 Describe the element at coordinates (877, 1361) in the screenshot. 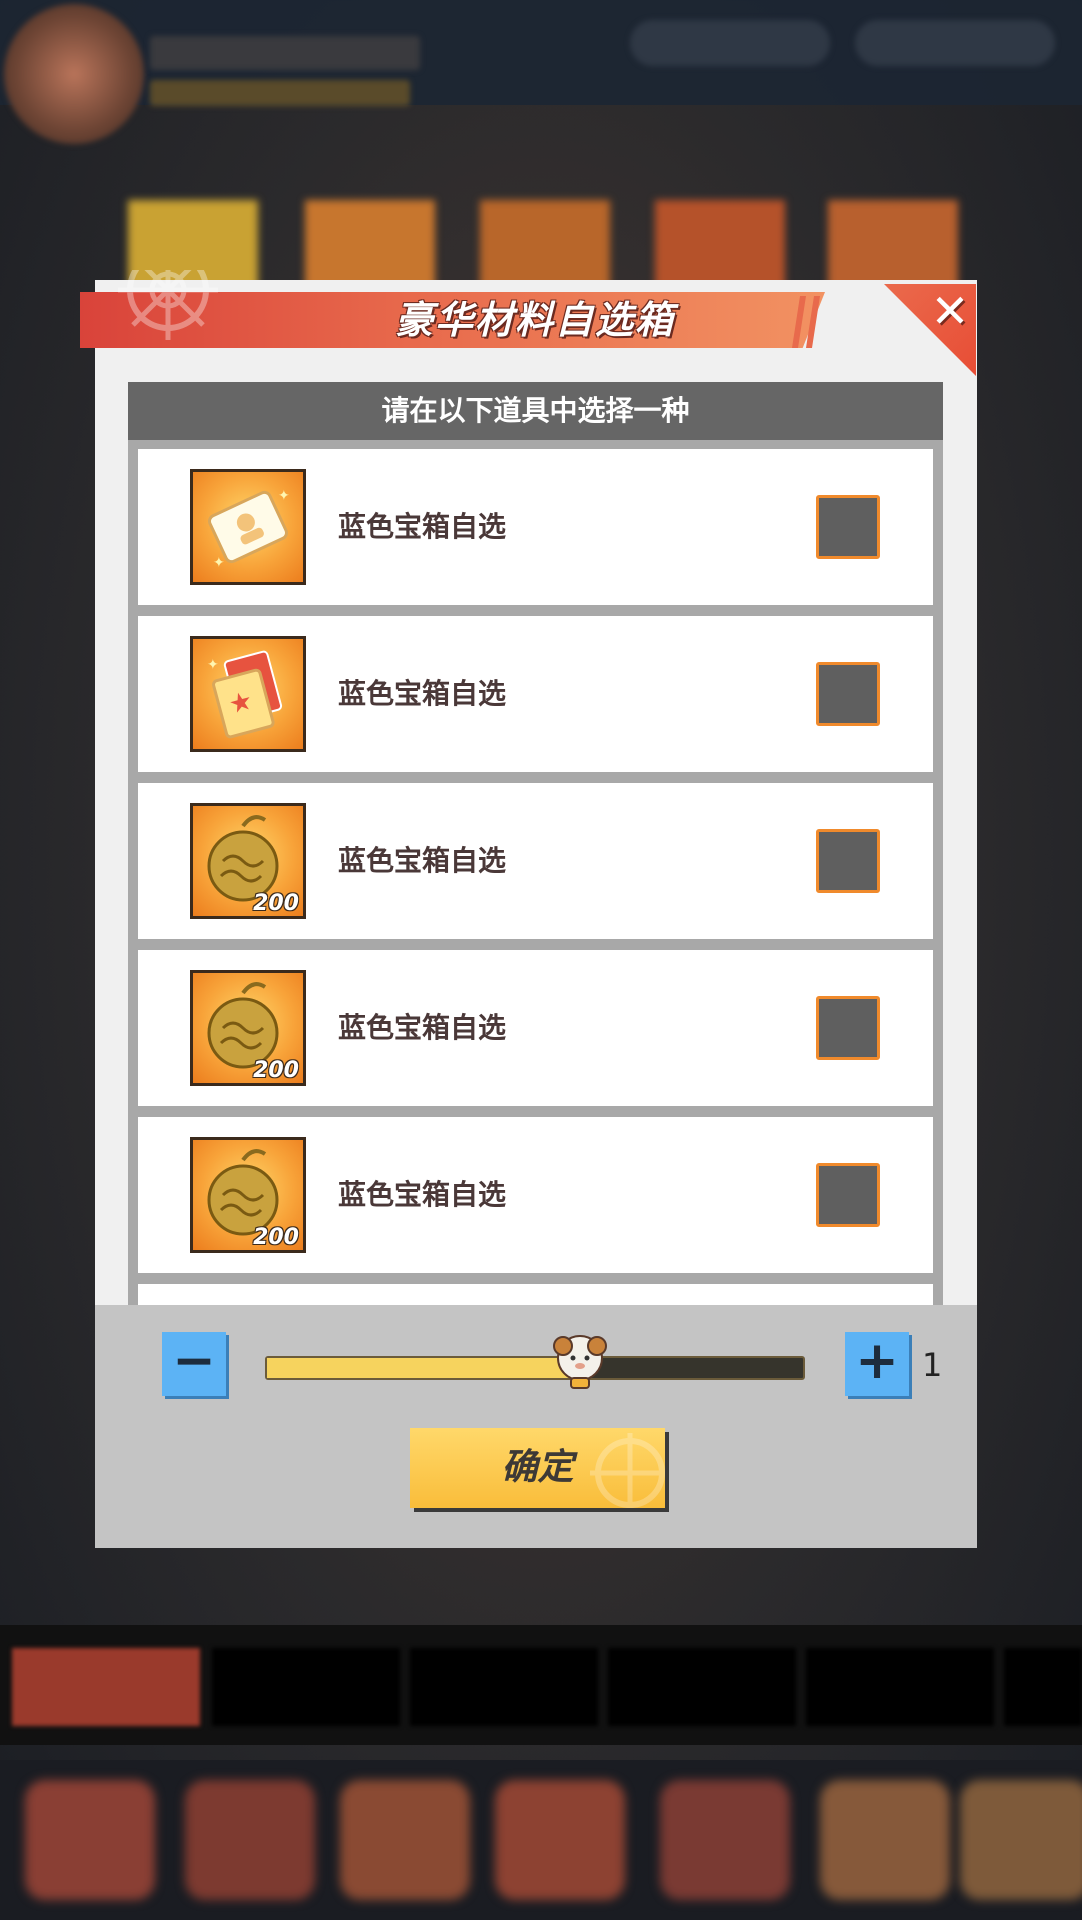

I see `plus-icon: +` at that location.